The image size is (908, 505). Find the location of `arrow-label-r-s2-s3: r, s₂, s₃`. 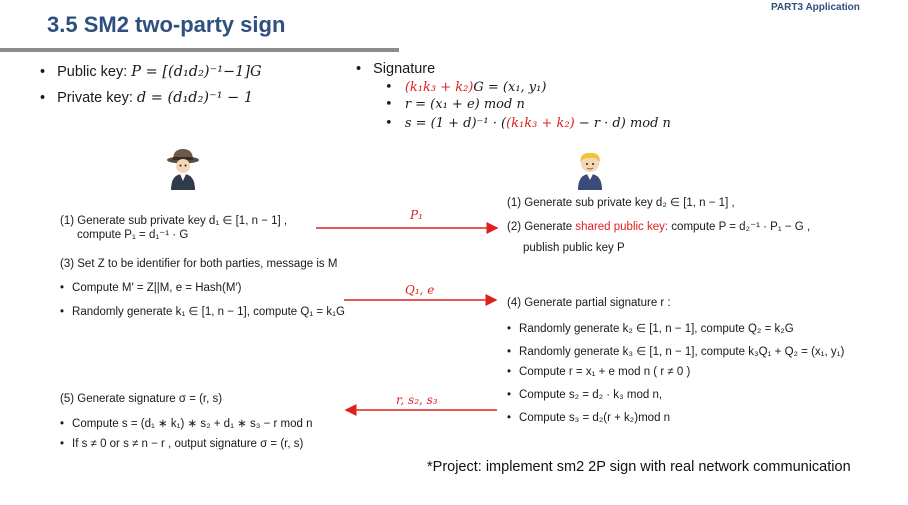

arrow-label-r-s2-s3: r, s₂, s₃ is located at coordinates (417, 400).